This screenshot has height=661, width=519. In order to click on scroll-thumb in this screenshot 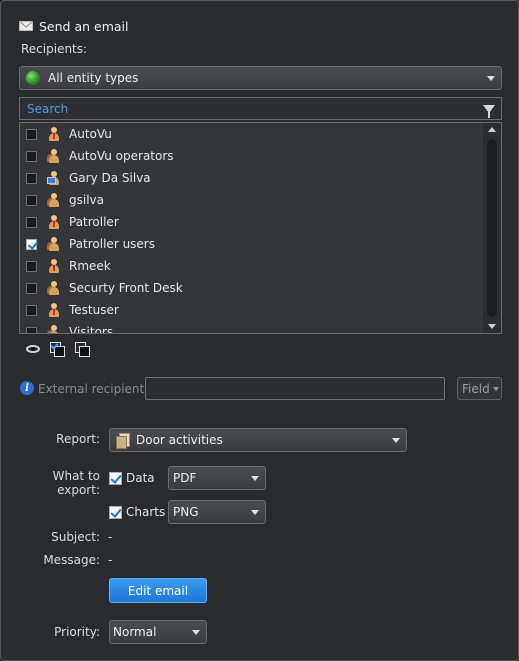, I will do `click(492, 228)`.